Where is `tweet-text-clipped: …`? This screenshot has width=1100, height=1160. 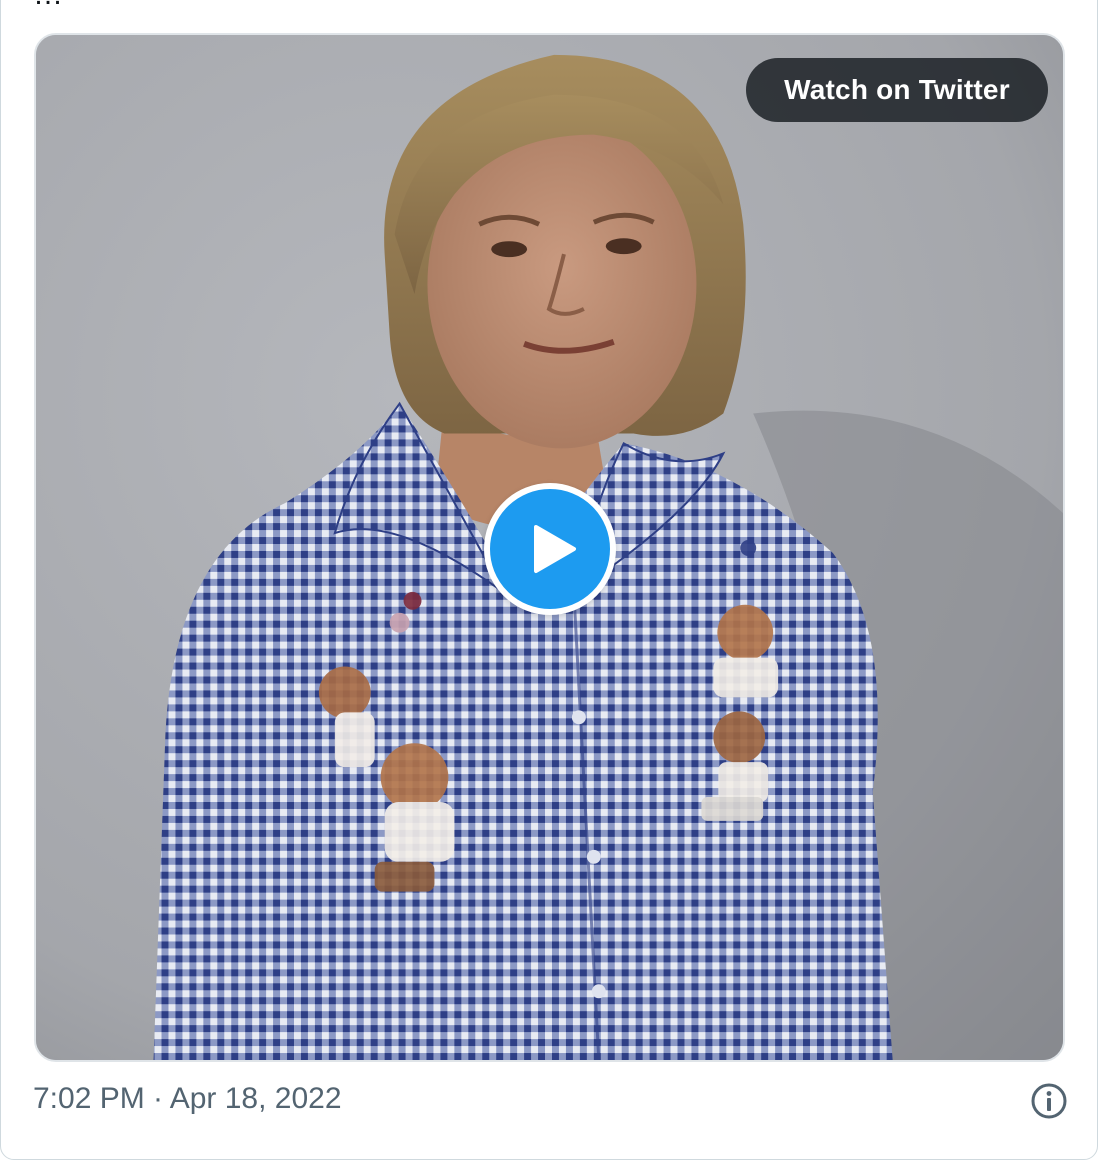 tweet-text-clipped: … is located at coordinates (48, 6).